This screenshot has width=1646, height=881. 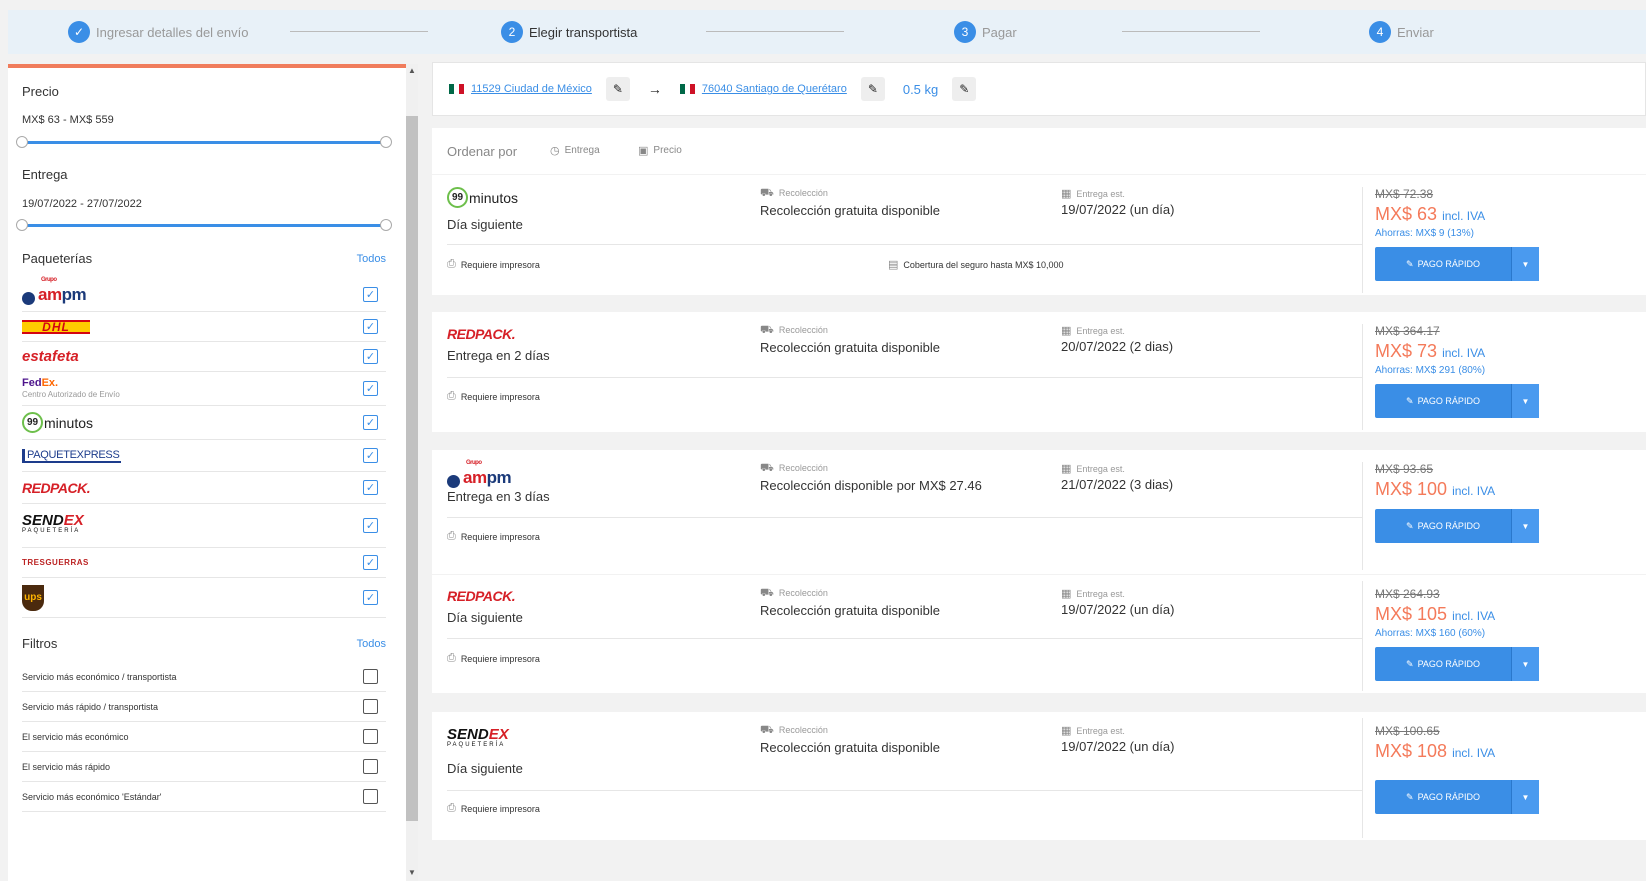 What do you see at coordinates (964, 89) in the screenshot?
I see `edit-weight-button: ✎` at bounding box center [964, 89].